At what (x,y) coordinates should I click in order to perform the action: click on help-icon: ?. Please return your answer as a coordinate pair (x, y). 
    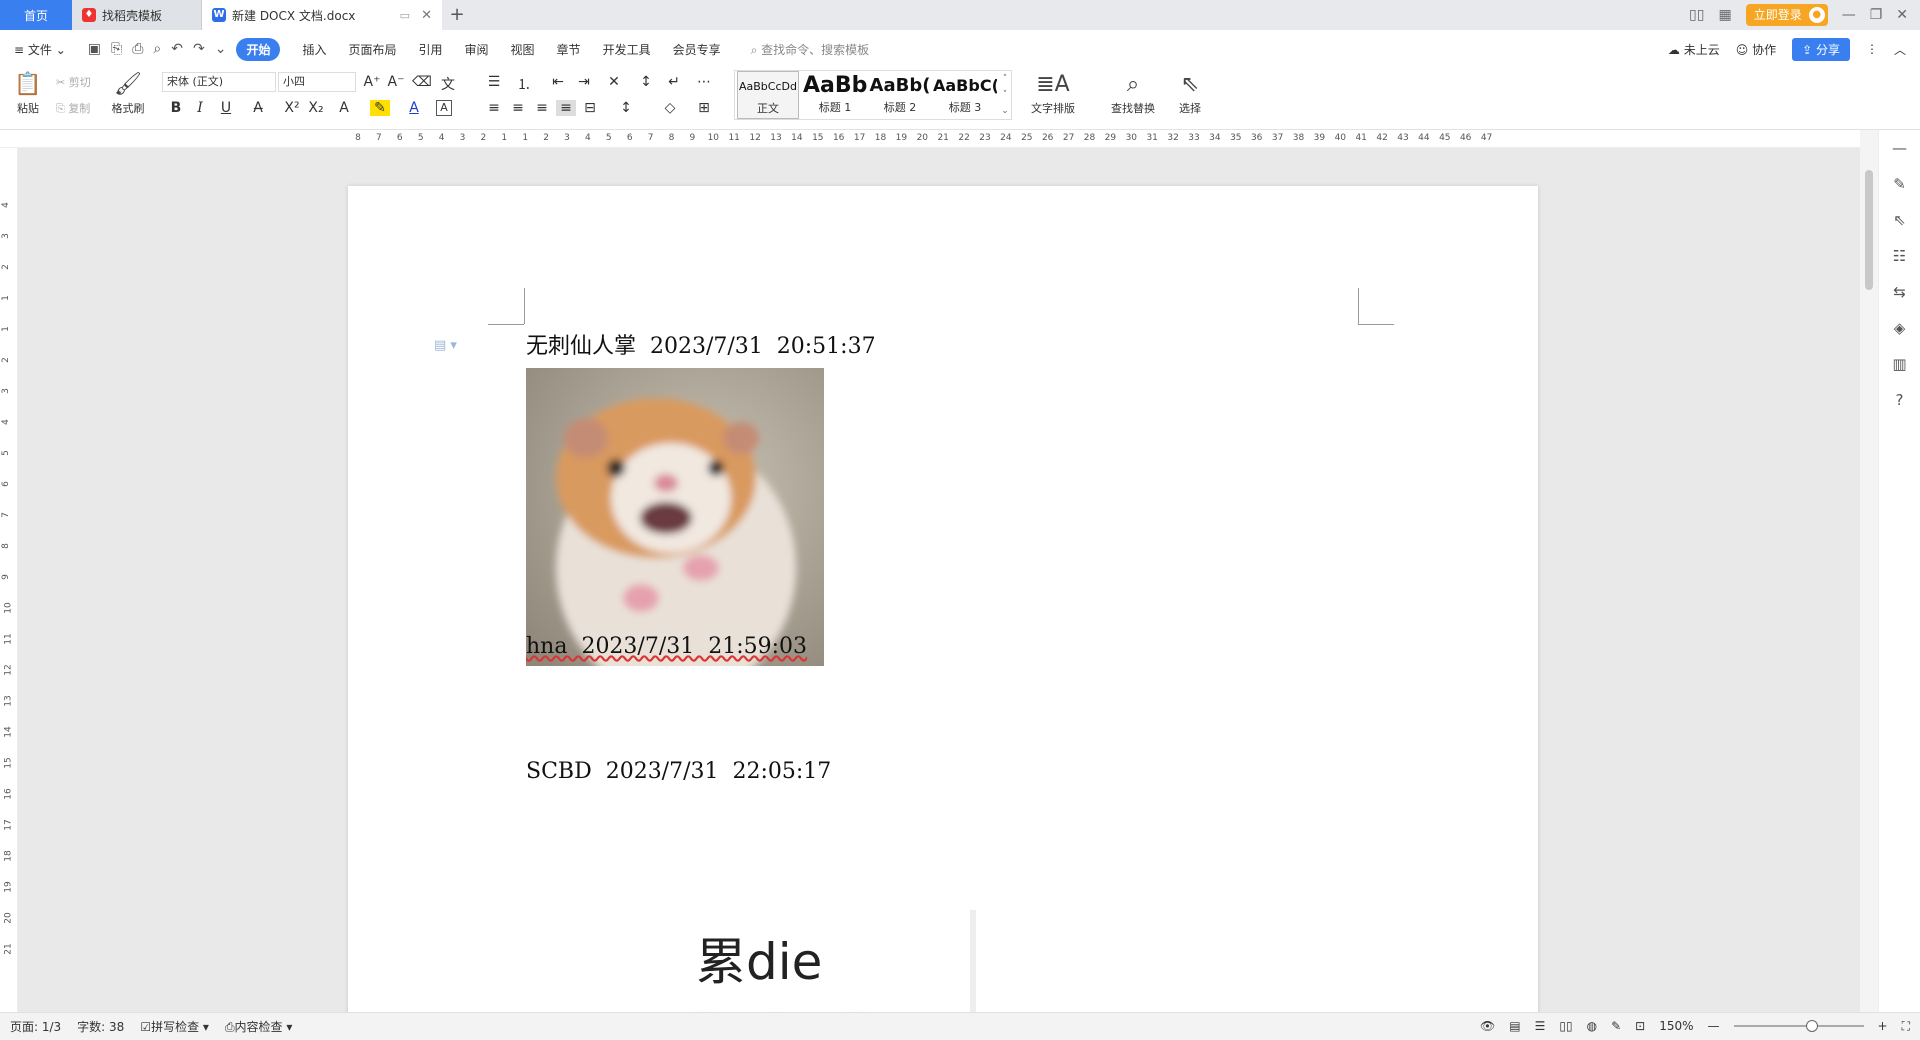
    Looking at the image, I should click on (1899, 400).